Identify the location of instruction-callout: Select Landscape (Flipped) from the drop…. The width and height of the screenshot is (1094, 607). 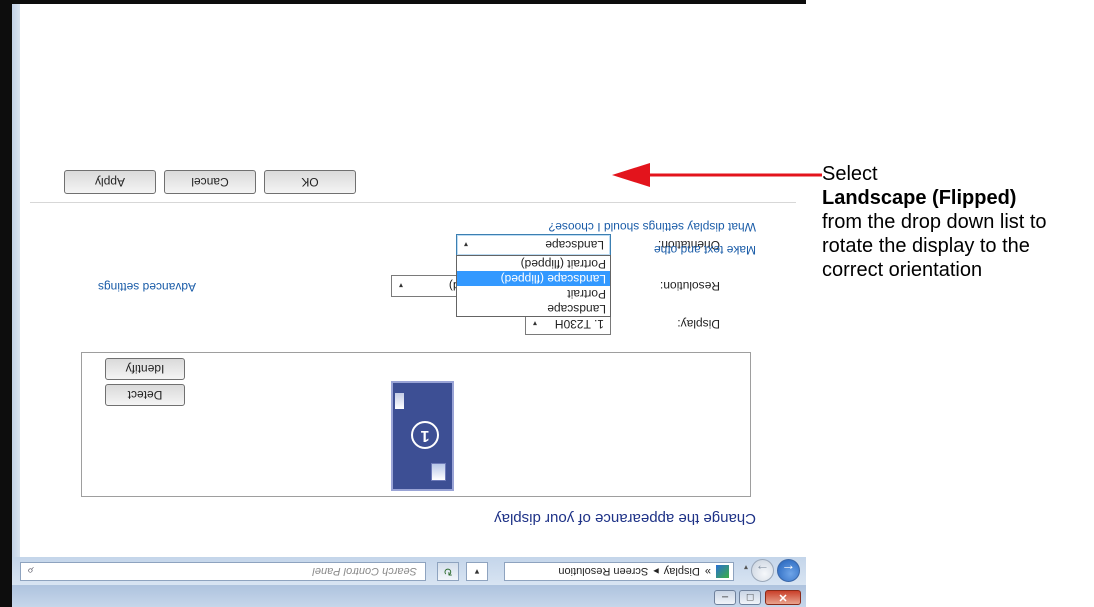
(953, 222).